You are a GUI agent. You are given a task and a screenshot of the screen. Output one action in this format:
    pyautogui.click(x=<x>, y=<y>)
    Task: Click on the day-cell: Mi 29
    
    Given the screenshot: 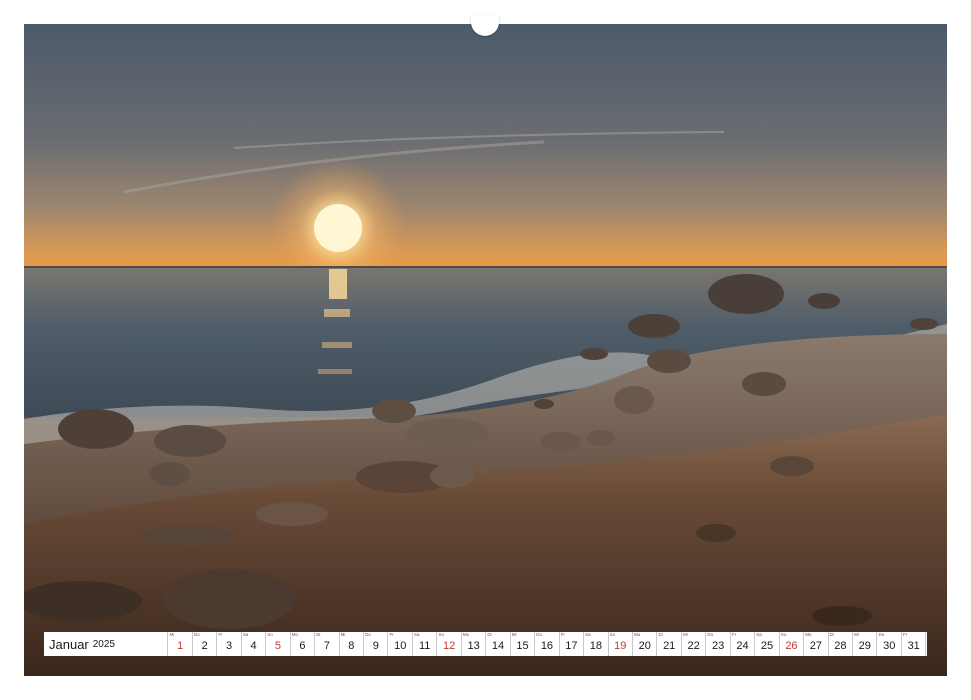 What is the action you would take?
    pyautogui.click(x=865, y=644)
    